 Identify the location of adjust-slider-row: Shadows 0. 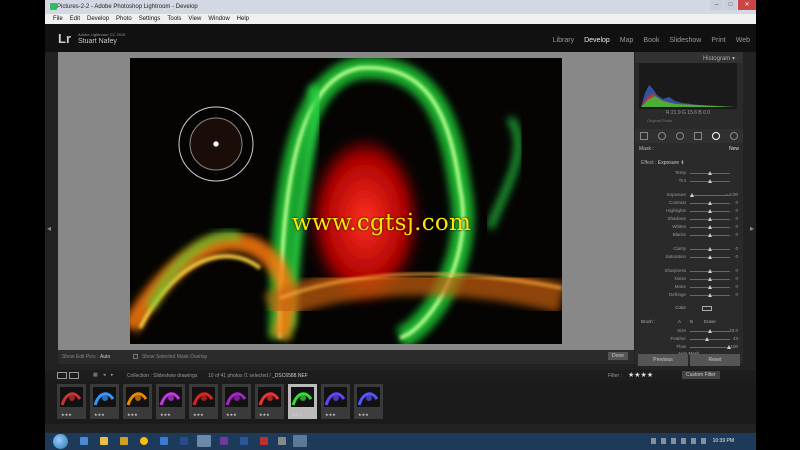
(689, 219).